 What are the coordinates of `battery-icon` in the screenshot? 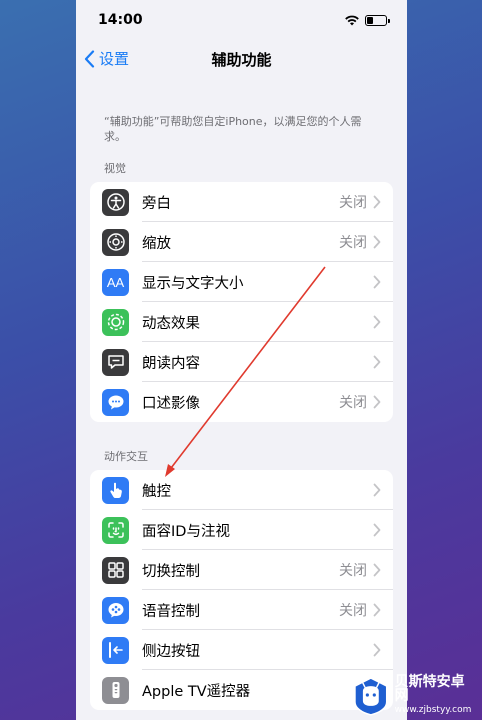 It's located at (377, 20).